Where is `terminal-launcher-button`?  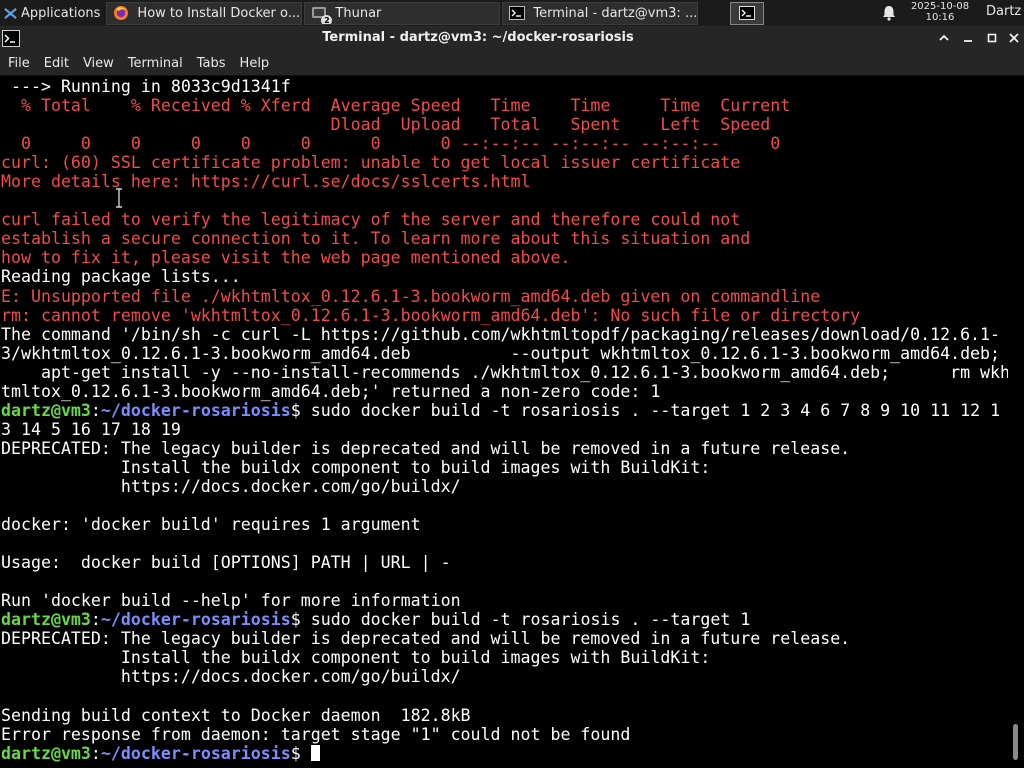 terminal-launcher-button is located at coordinates (747, 13).